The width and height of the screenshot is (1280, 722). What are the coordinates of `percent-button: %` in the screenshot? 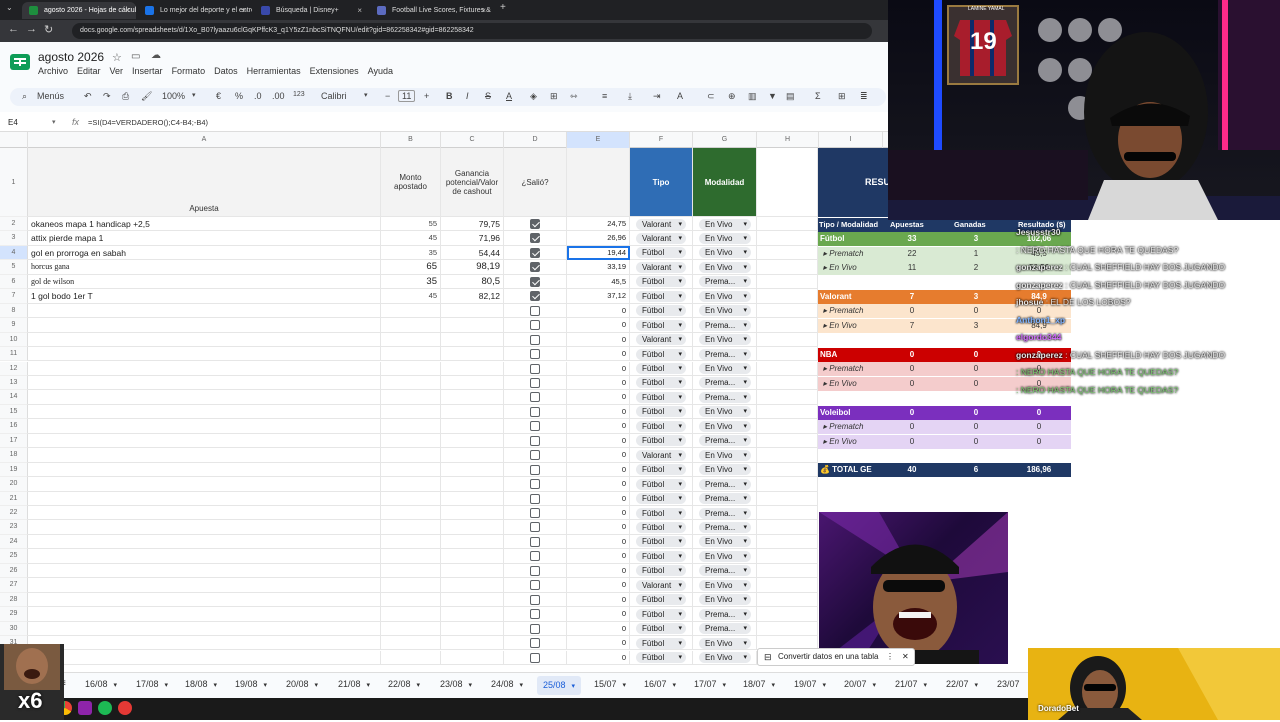 It's located at (239, 96).